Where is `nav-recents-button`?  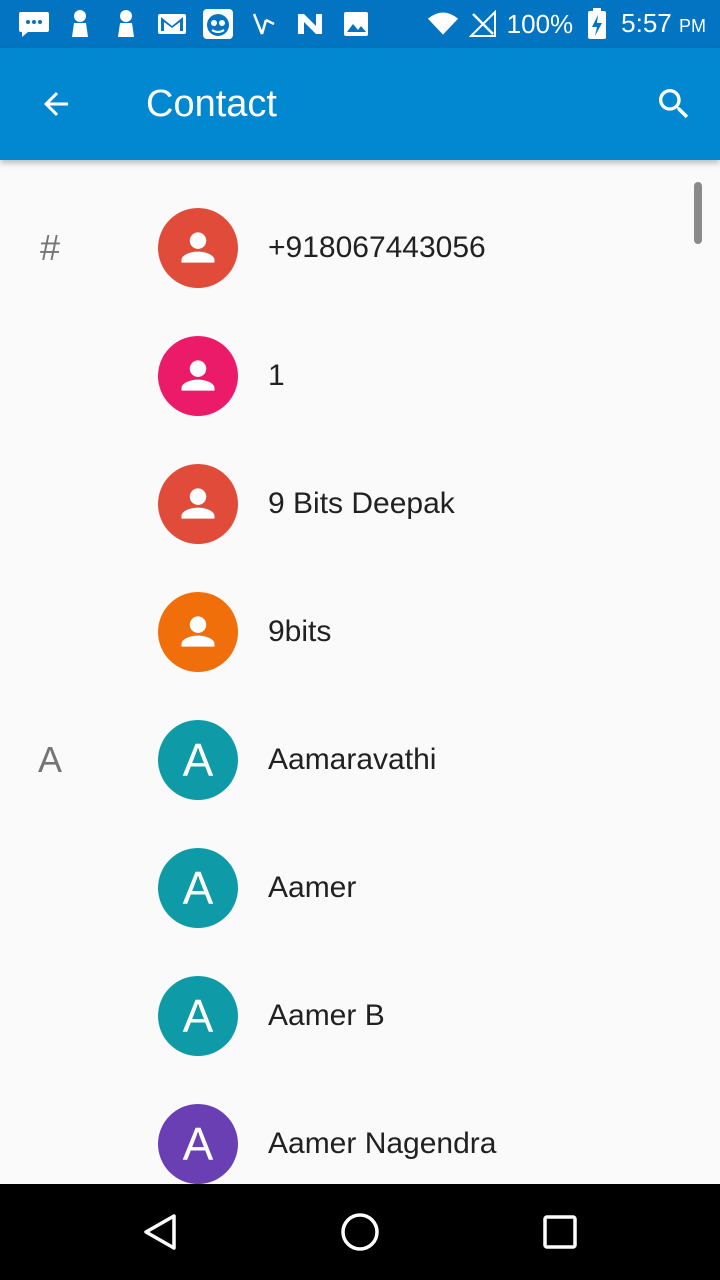 nav-recents-button is located at coordinates (560, 1232).